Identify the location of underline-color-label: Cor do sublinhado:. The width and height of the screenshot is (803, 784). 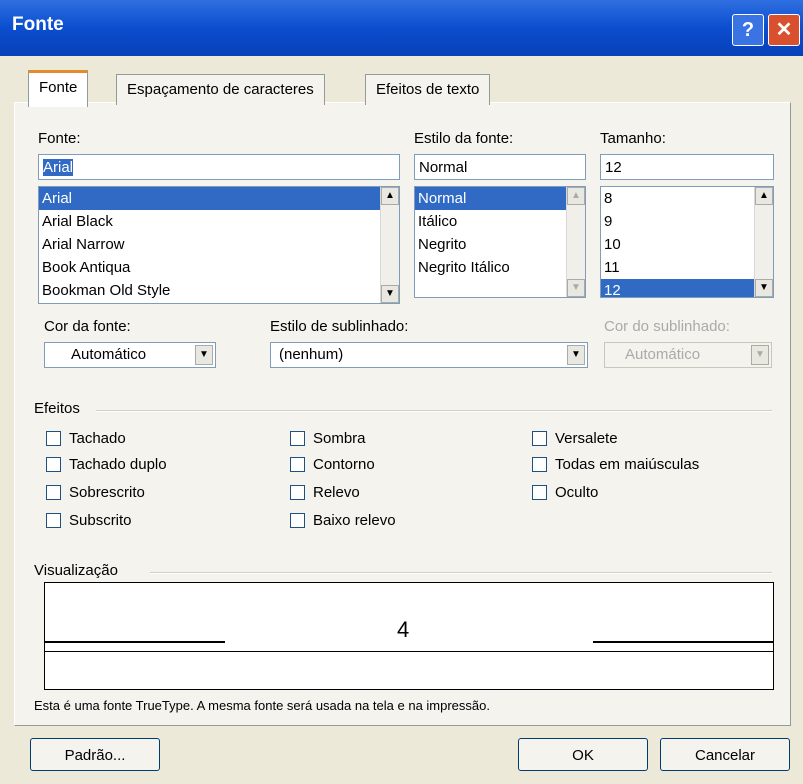
(667, 326).